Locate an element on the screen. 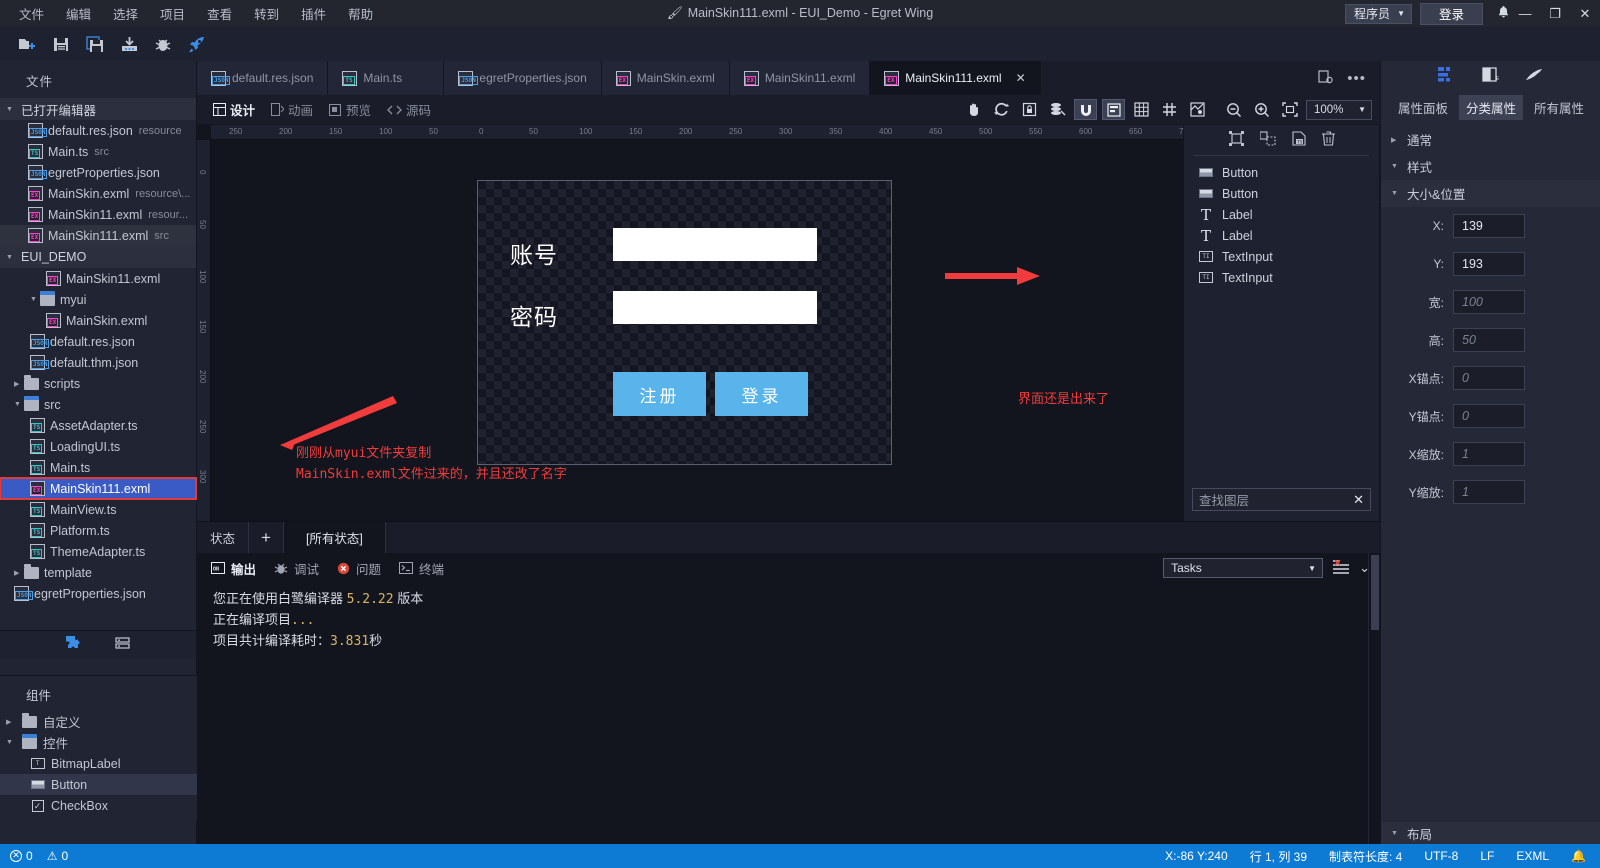 Image resolution: width=1600 pixels, height=868 pixels. language-mode: EXML is located at coordinates (1532, 856).